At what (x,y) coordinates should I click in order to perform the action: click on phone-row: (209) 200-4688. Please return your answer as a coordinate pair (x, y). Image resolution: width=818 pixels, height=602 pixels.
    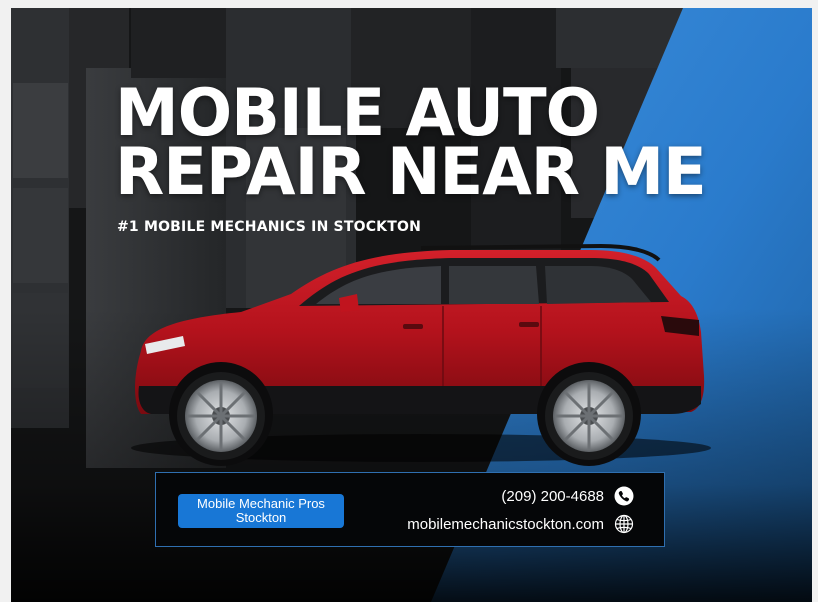
    Looking at the image, I should click on (567, 496).